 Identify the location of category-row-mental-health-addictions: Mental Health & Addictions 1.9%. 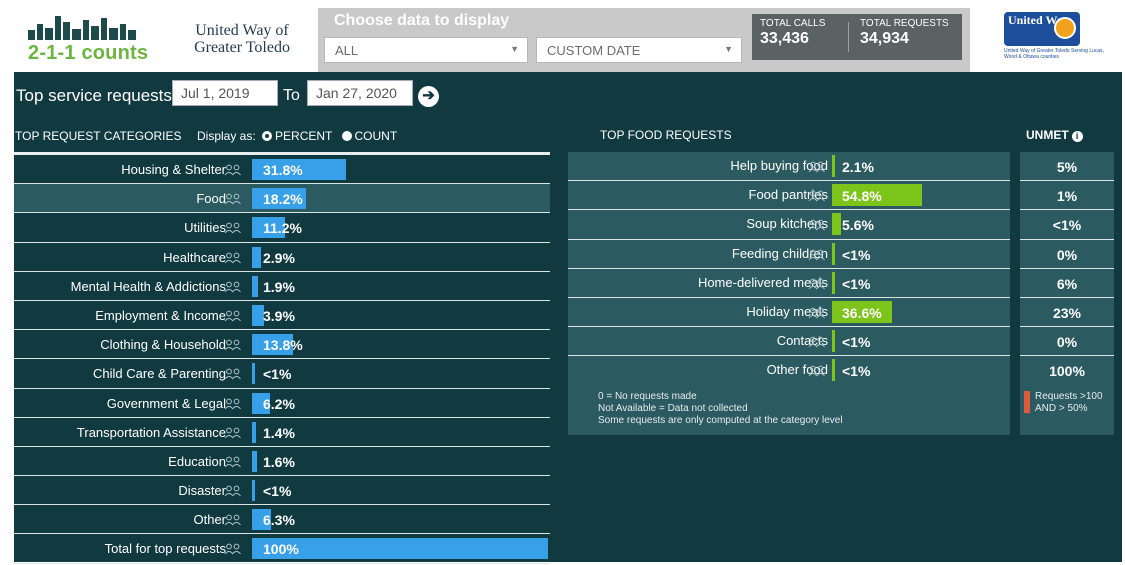
(282, 286).